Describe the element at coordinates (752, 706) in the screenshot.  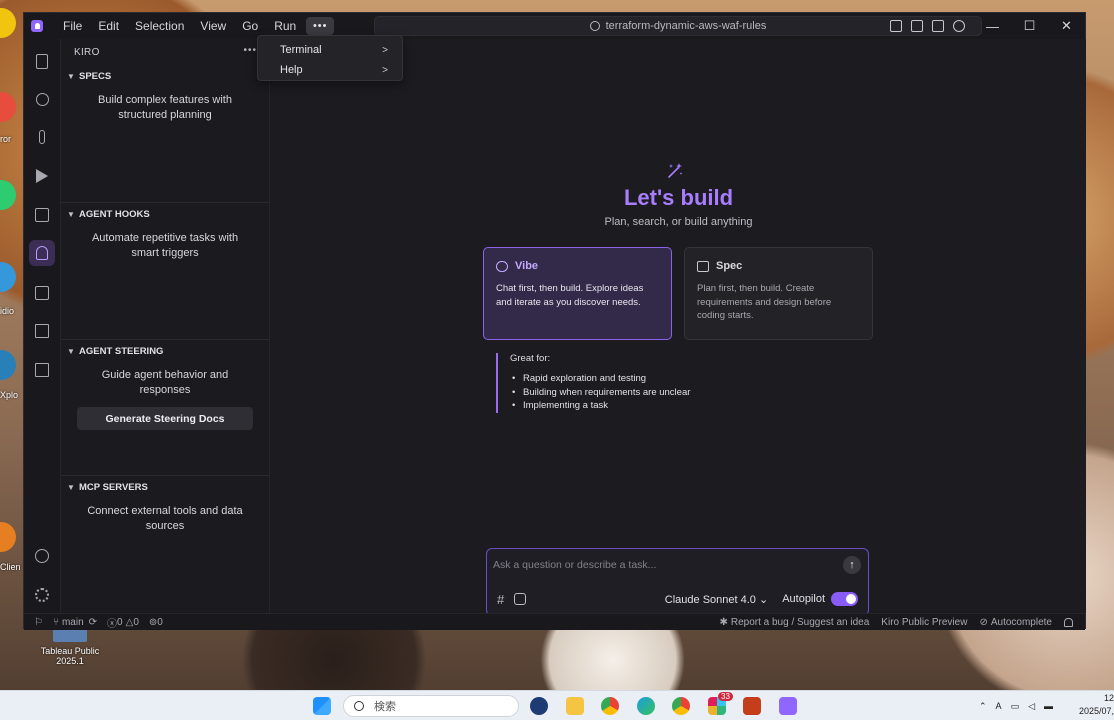
I see `powerpoint-icon` at that location.